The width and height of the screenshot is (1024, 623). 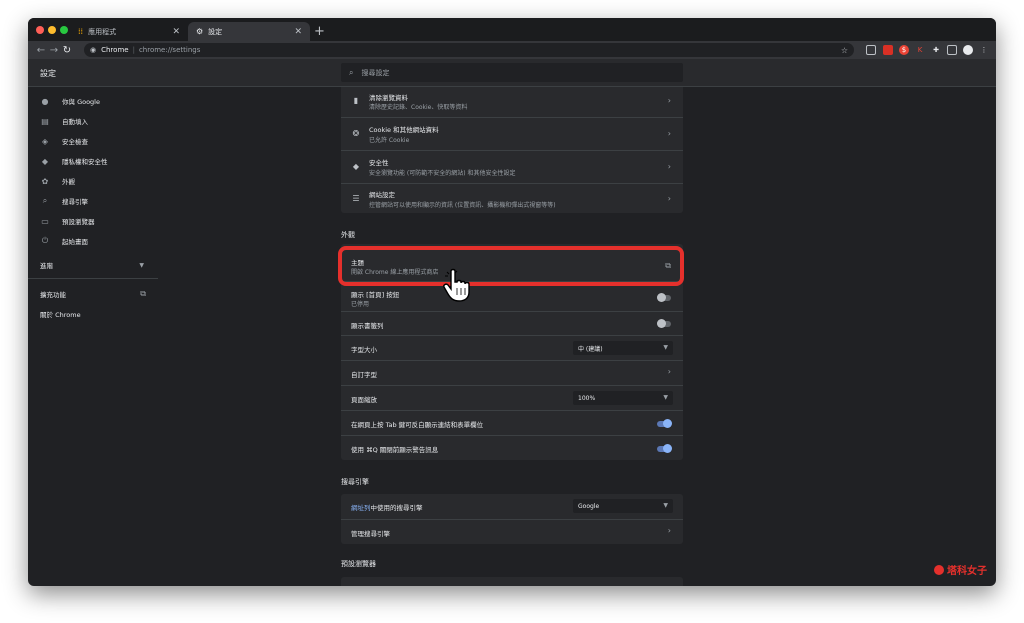 What do you see at coordinates (952, 50) in the screenshot?
I see `cast-icon` at bounding box center [952, 50].